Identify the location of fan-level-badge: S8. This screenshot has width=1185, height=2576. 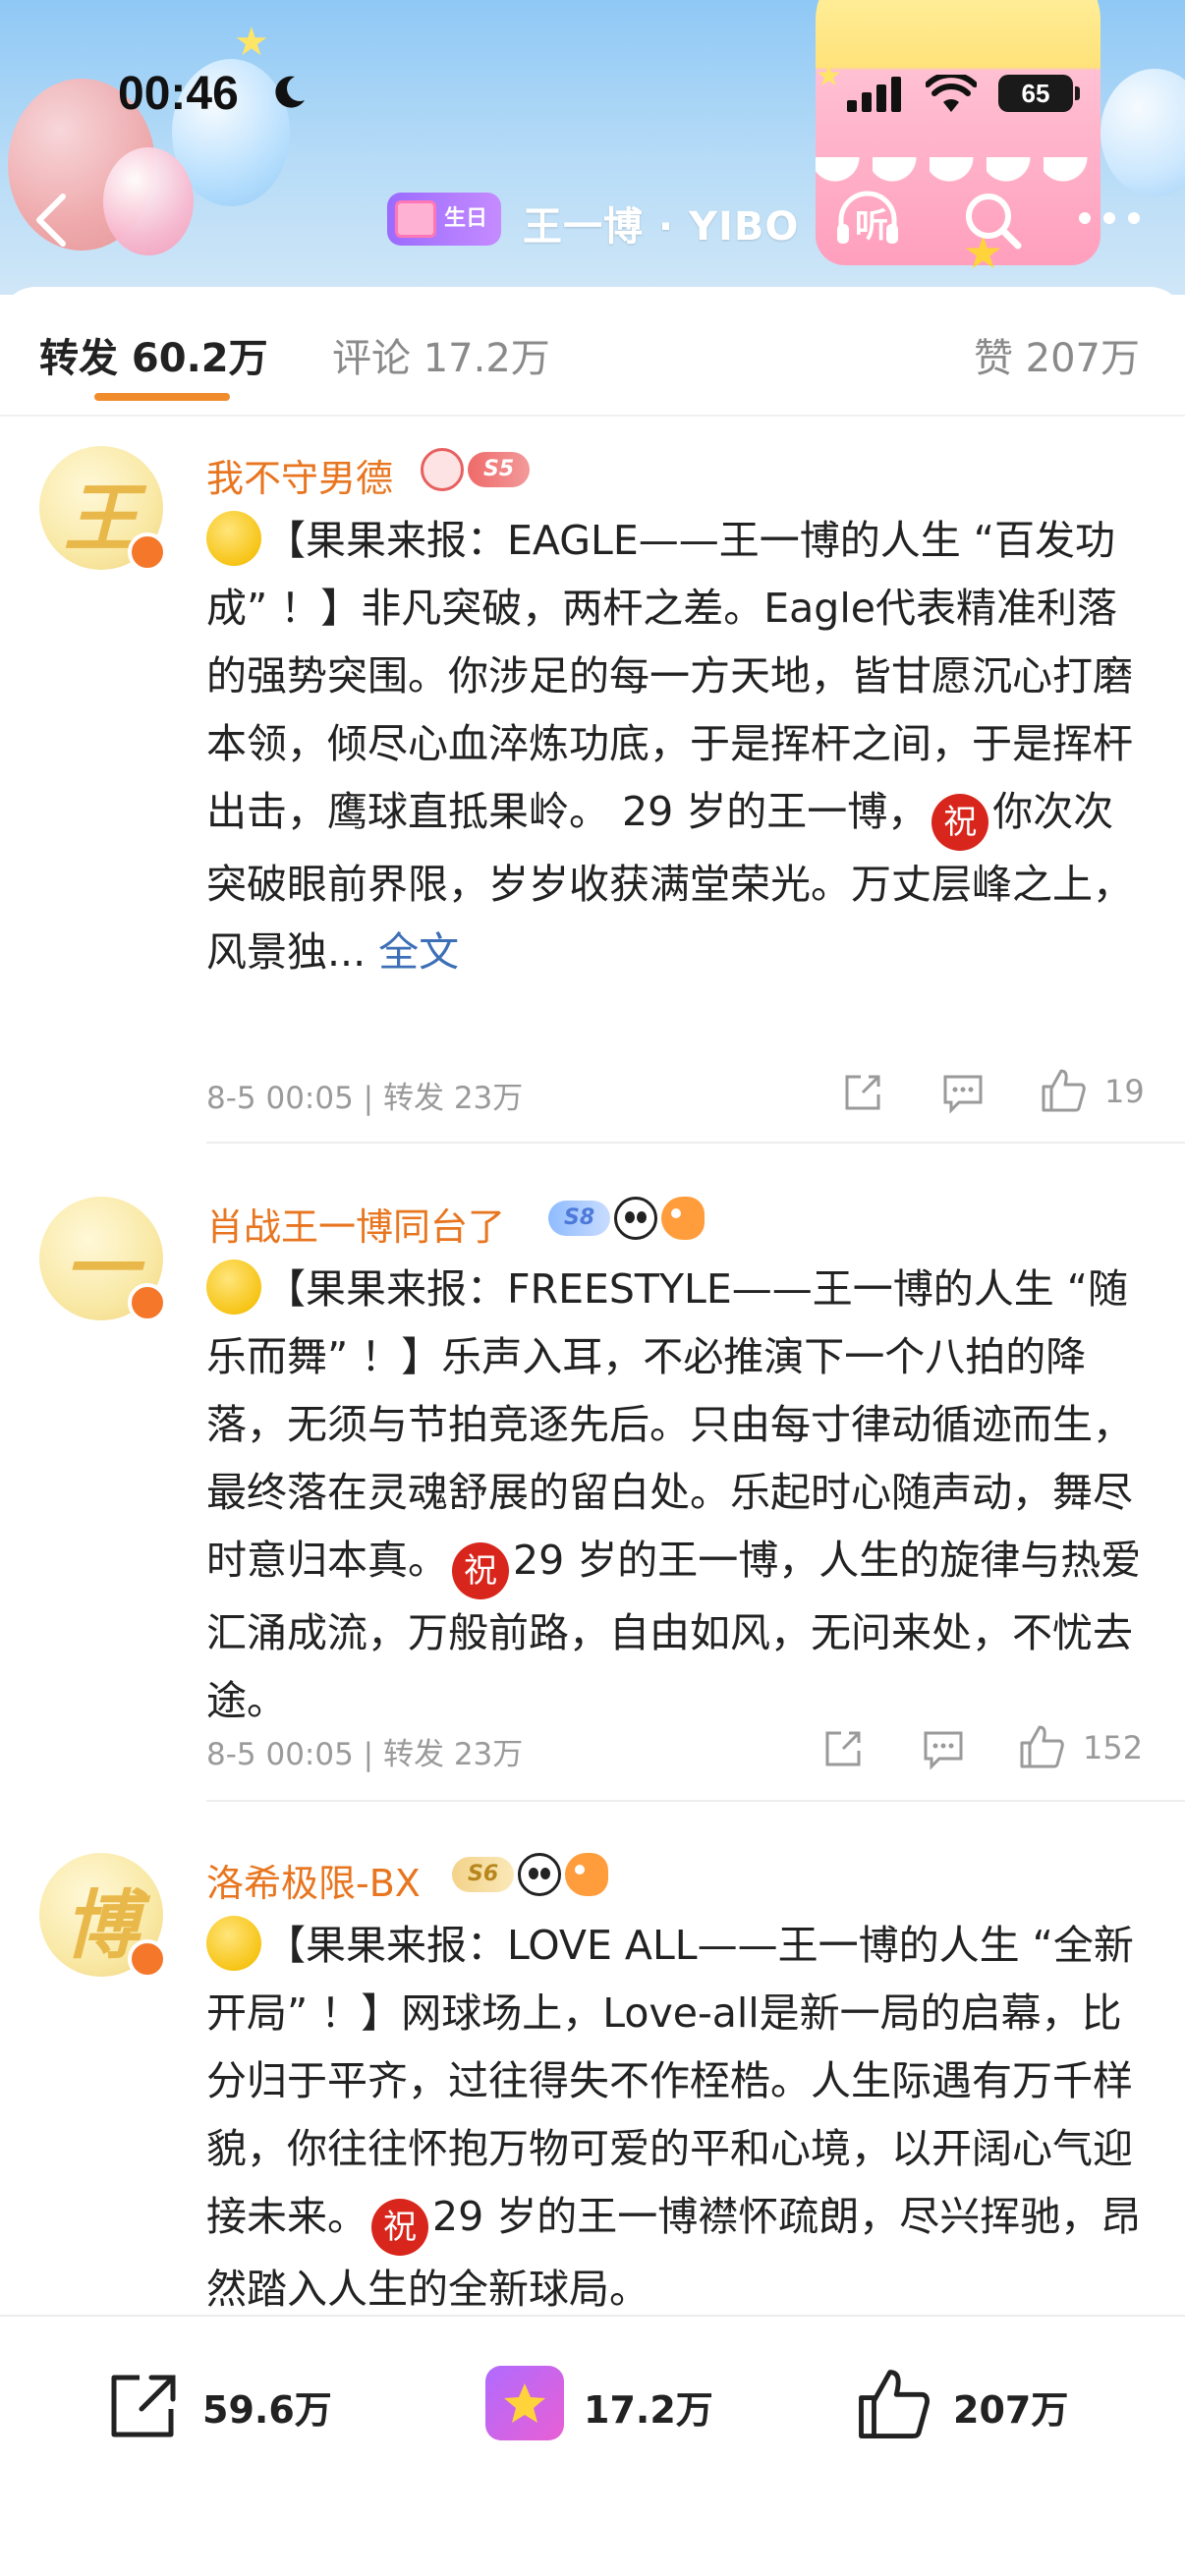
(579, 1218).